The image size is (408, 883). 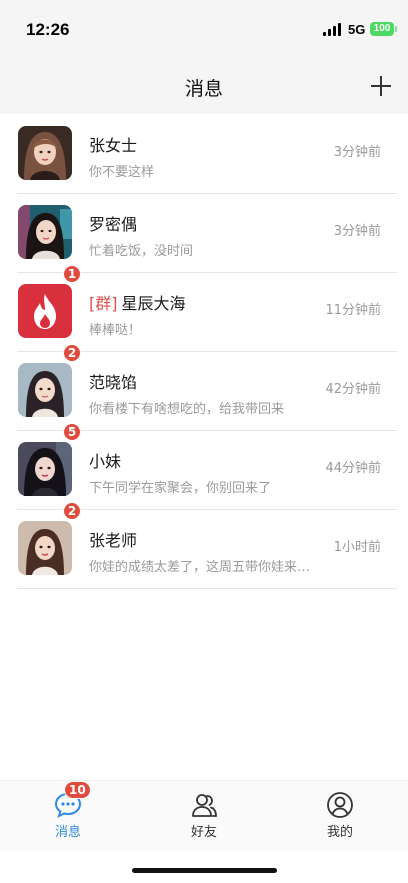 I want to click on friends-icon, so click(x=204, y=805).